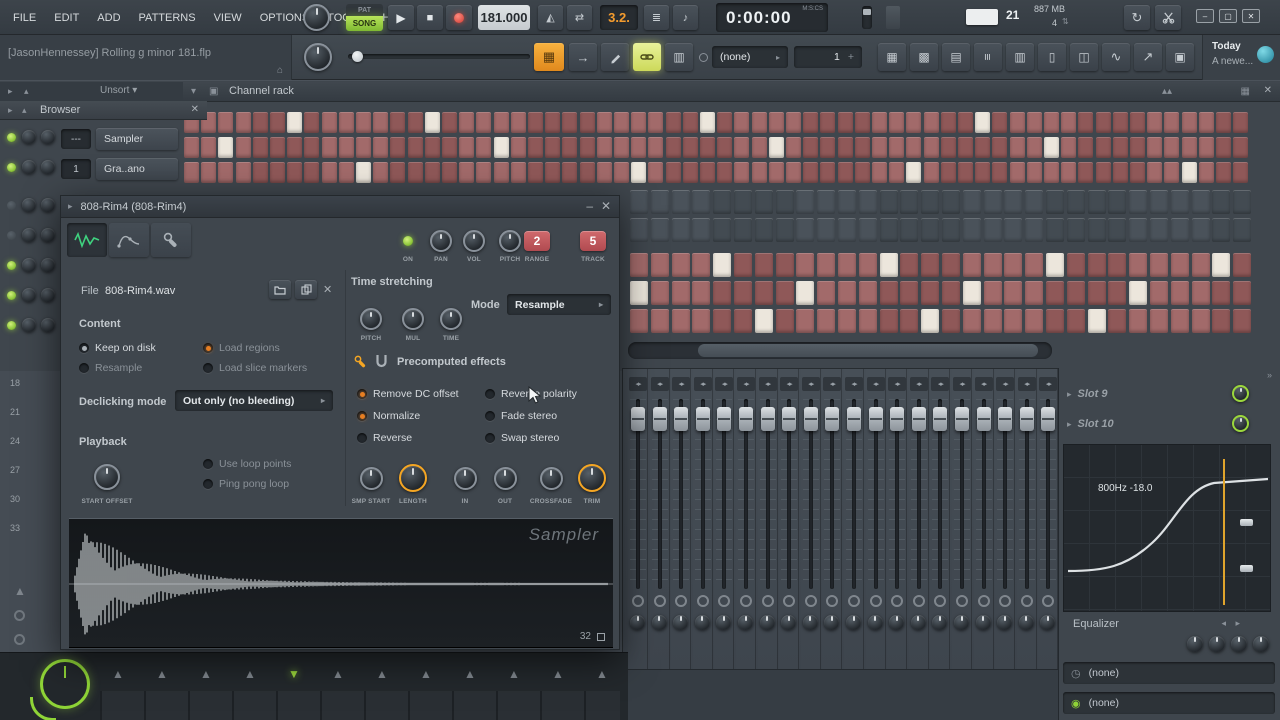  I want to click on sampler-caret-icon: ▸, so click(70, 206).